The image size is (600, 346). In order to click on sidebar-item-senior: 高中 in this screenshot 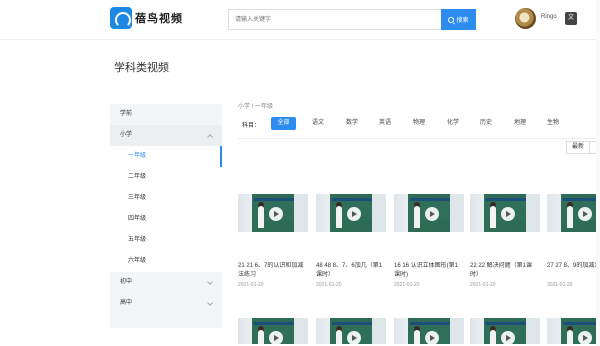, I will do `click(166, 303)`.